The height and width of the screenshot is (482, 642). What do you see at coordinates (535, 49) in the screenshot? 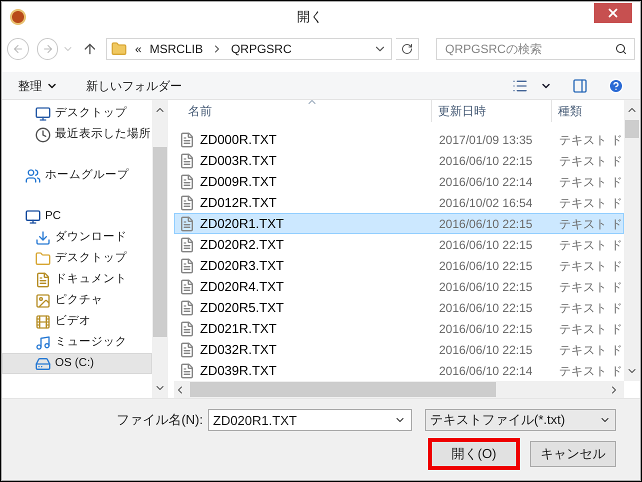
I see `search-field: QRPGSRCの検索` at bounding box center [535, 49].